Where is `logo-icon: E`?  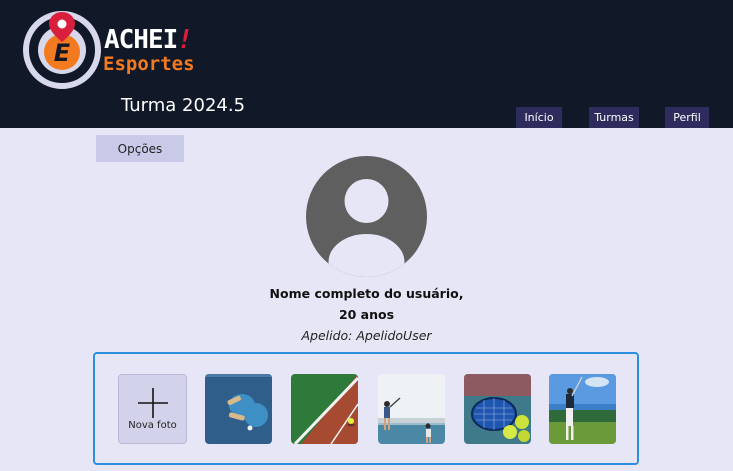
logo-icon: E is located at coordinates (62, 50).